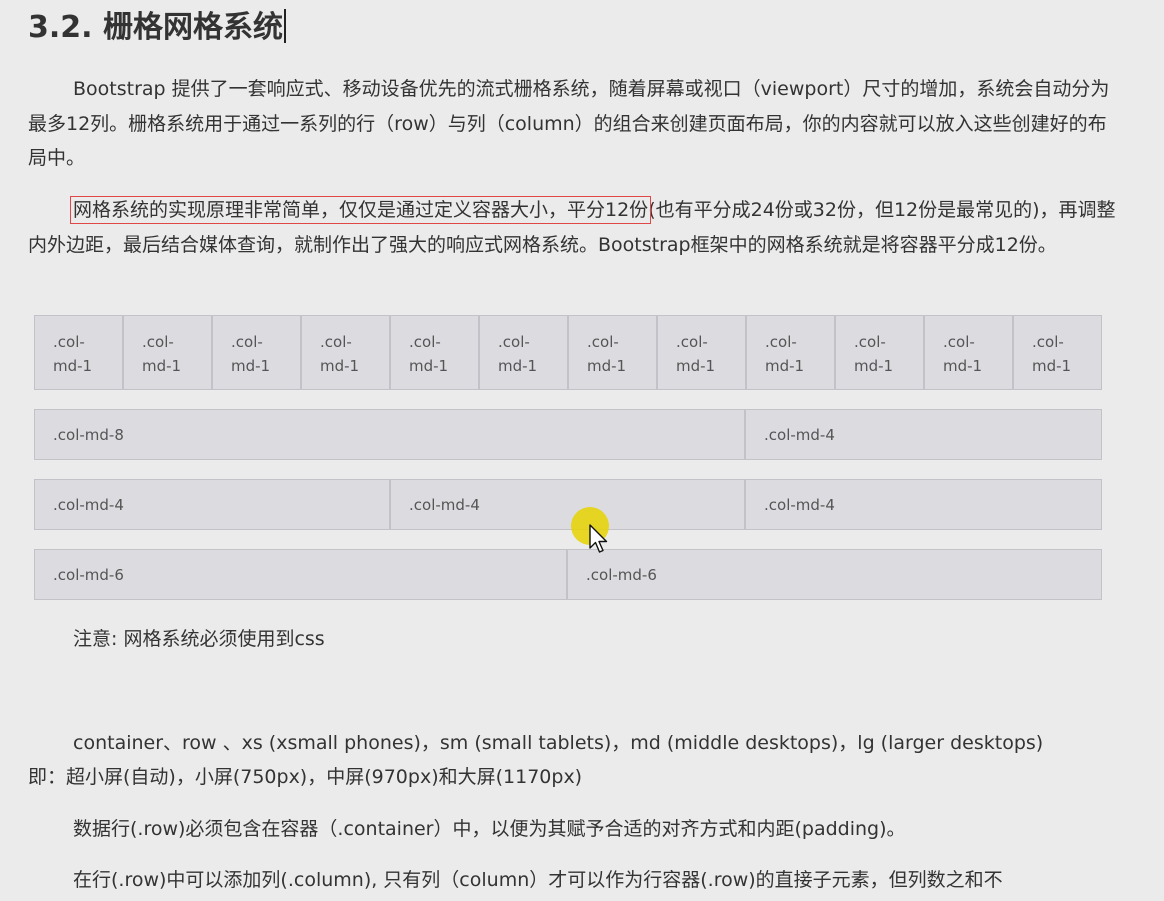 The width and height of the screenshot is (1164, 901). I want to click on mouse-pointer-icon, so click(598, 538).